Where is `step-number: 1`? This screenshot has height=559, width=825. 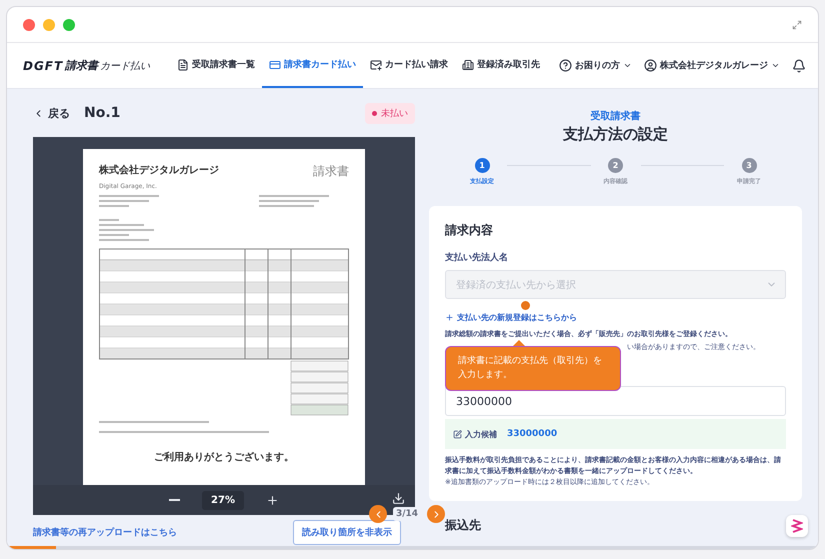
step-number: 1 is located at coordinates (482, 165).